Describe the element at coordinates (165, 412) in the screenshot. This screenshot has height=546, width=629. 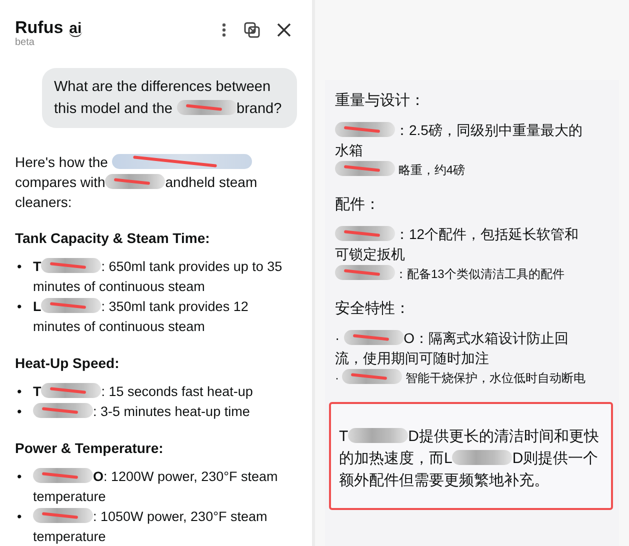
I see `bullet-text: : 3-5 minutes heat-up time` at that location.